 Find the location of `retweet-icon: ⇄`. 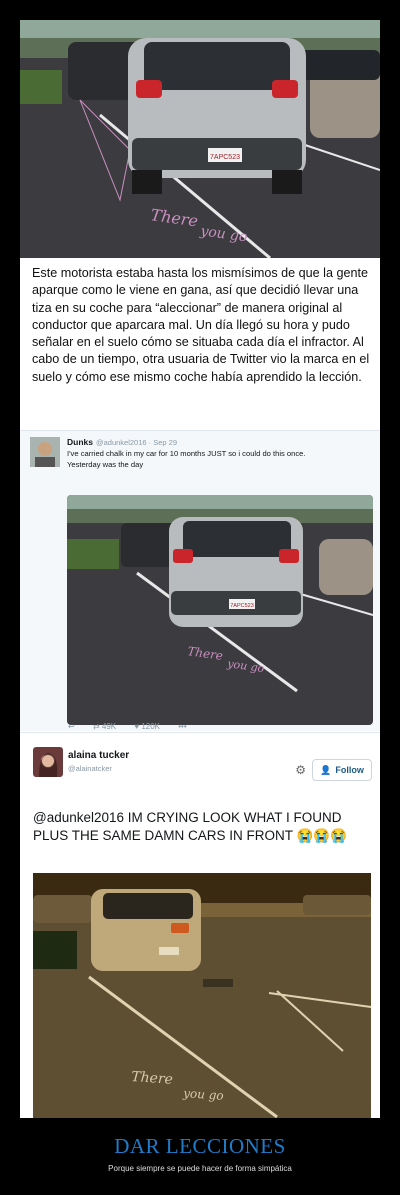

retweet-icon: ⇄ is located at coordinates (96, 726).